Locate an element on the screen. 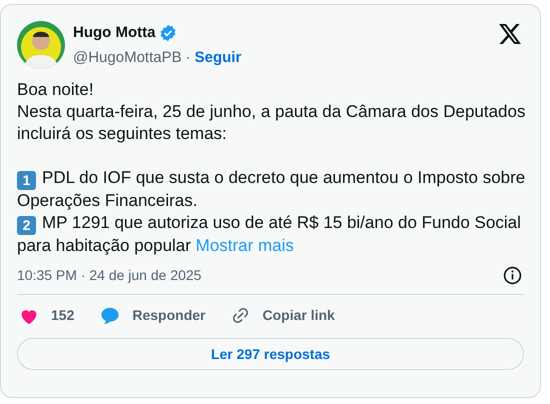  author-name: Hugo Motta is located at coordinates (114, 33).